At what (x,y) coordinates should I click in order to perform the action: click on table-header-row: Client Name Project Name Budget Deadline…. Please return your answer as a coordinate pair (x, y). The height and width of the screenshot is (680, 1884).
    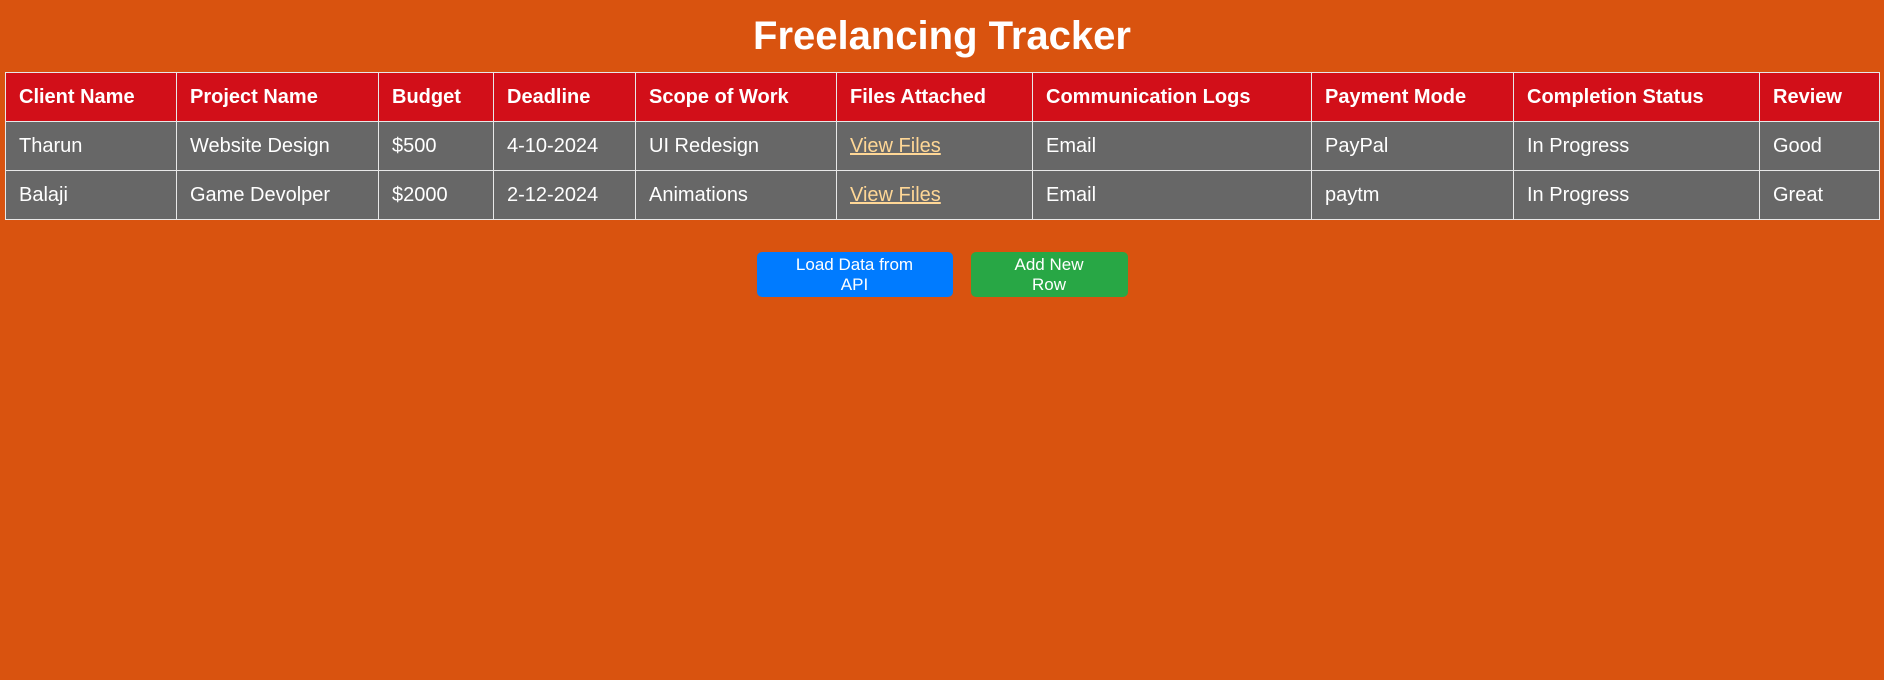
    Looking at the image, I should click on (942, 97).